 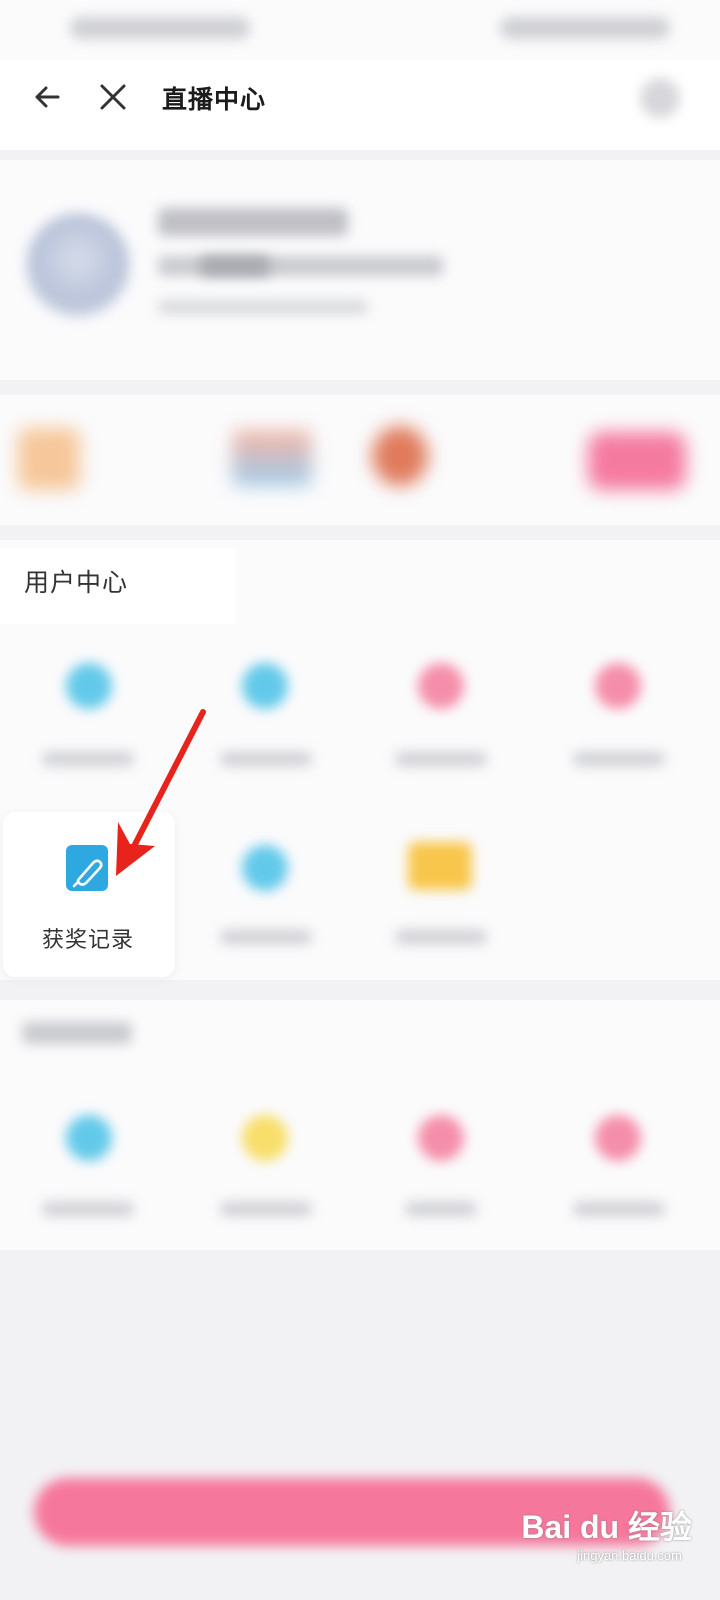 I want to click on back-arrow-icon, so click(x=47, y=97).